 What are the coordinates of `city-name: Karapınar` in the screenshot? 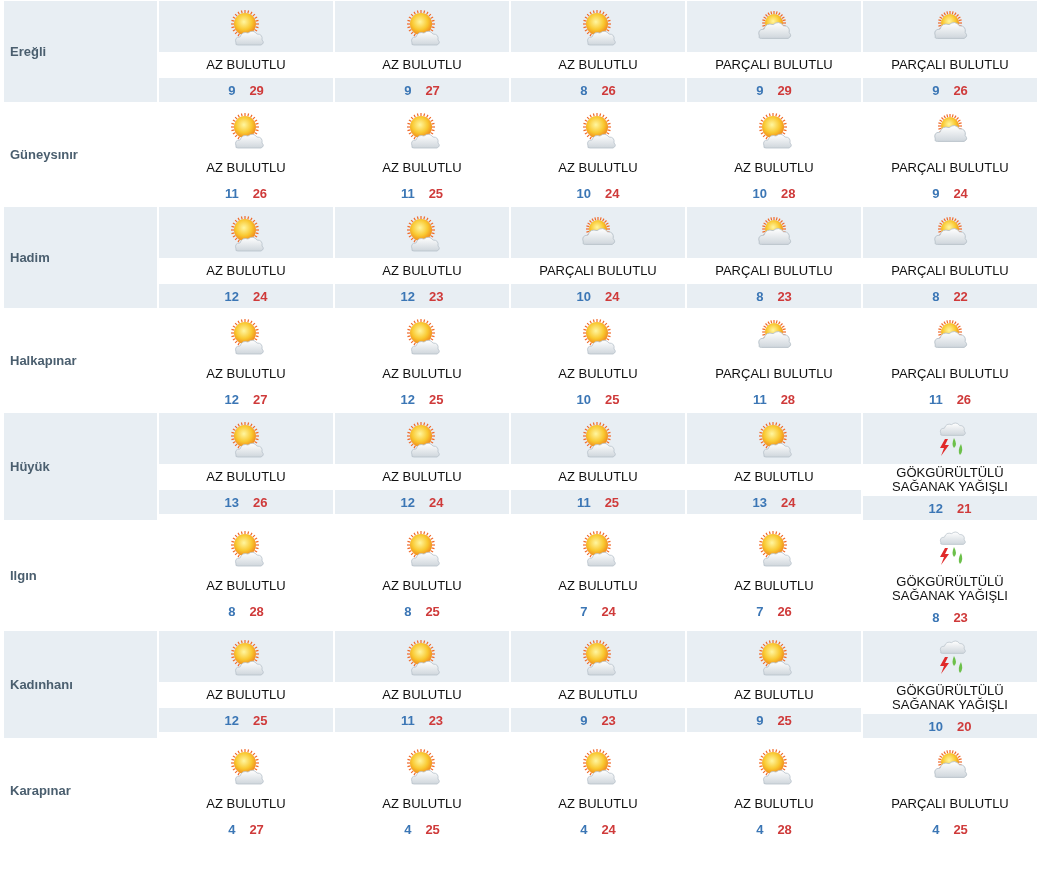 It's located at (40, 791).